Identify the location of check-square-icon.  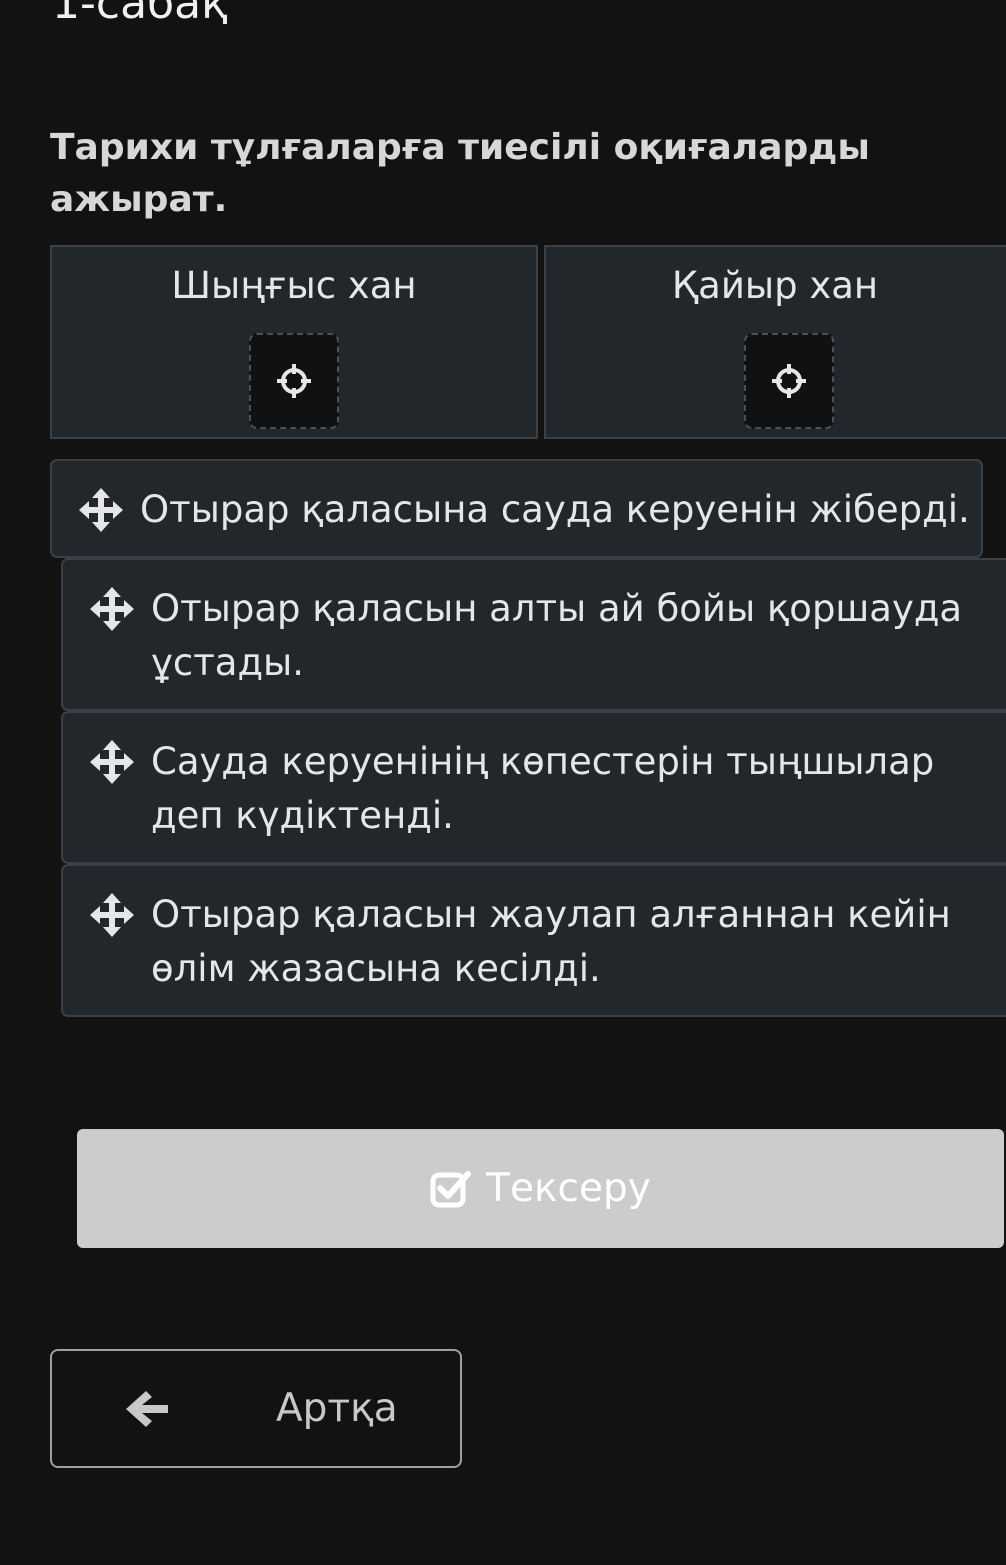
(451, 1188).